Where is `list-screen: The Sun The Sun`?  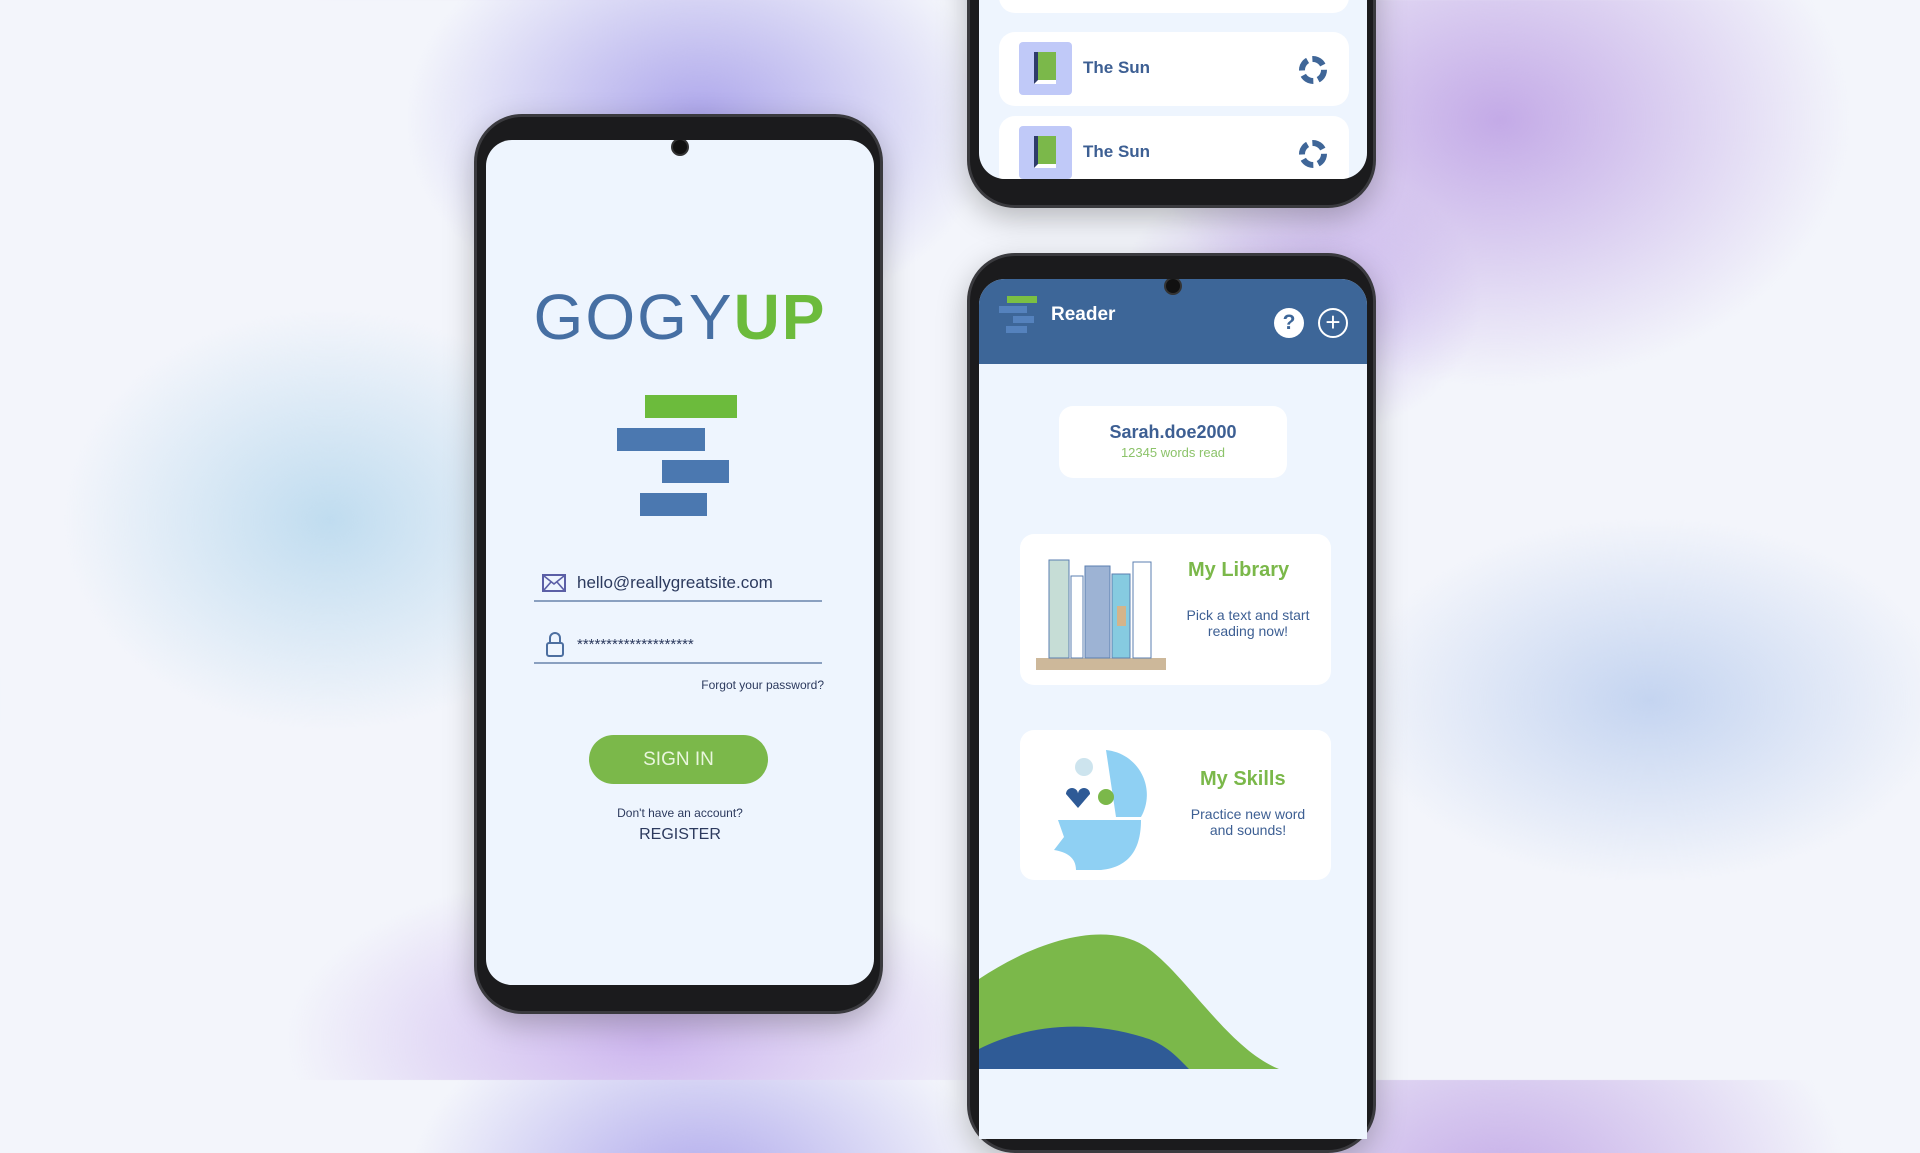
list-screen: The Sun The Sun is located at coordinates (1173, 89).